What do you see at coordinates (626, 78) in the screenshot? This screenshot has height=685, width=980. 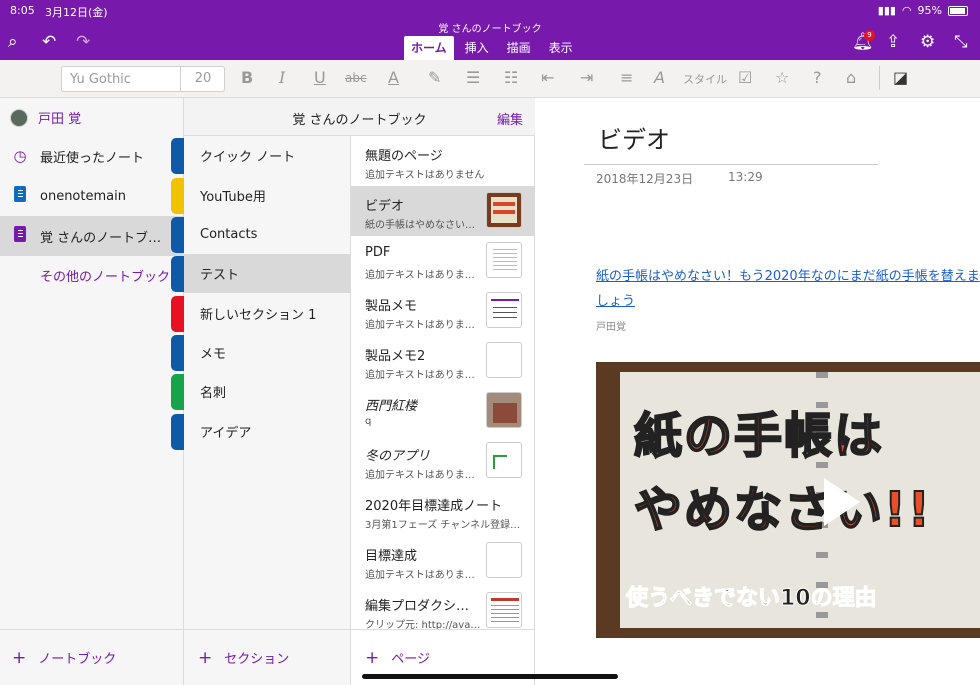 I see `align-icon: ≡` at bounding box center [626, 78].